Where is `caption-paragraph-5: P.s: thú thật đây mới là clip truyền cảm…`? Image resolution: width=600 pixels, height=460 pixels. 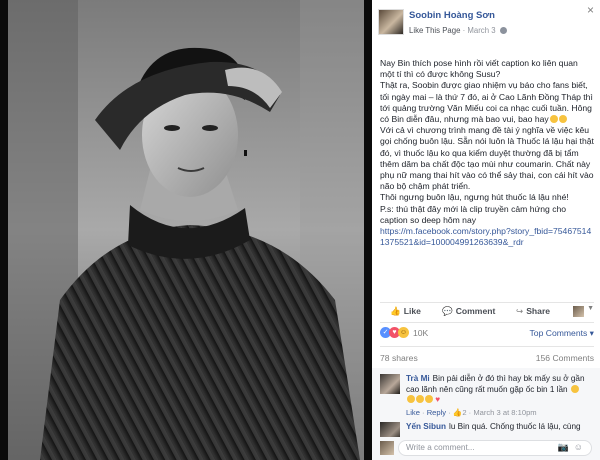 caption-paragraph-5: P.s: thú thật đây mới là clip truyền cảm… is located at coordinates (473, 214).